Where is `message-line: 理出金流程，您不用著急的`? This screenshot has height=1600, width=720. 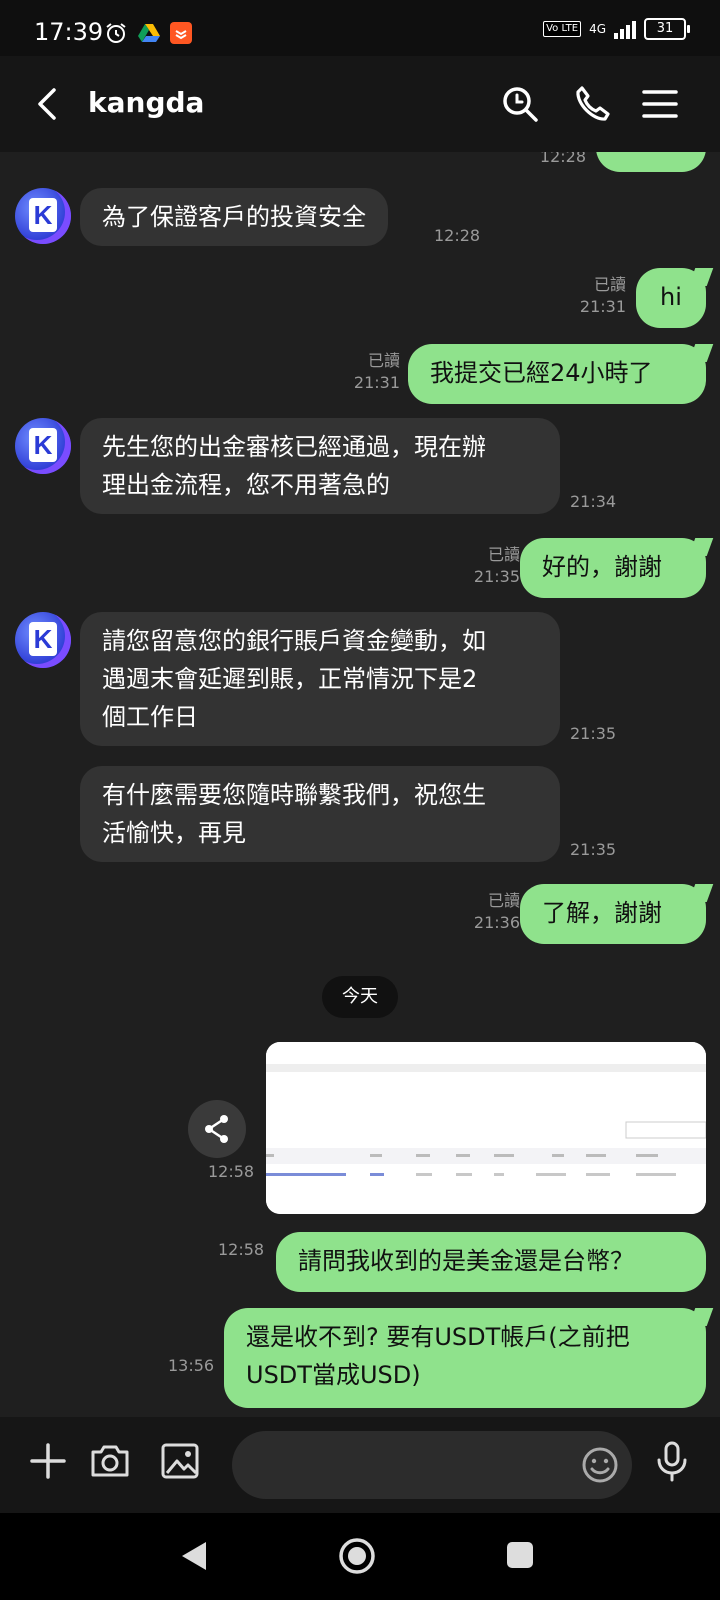 message-line: 理出金流程，您不用著急的 is located at coordinates (246, 485).